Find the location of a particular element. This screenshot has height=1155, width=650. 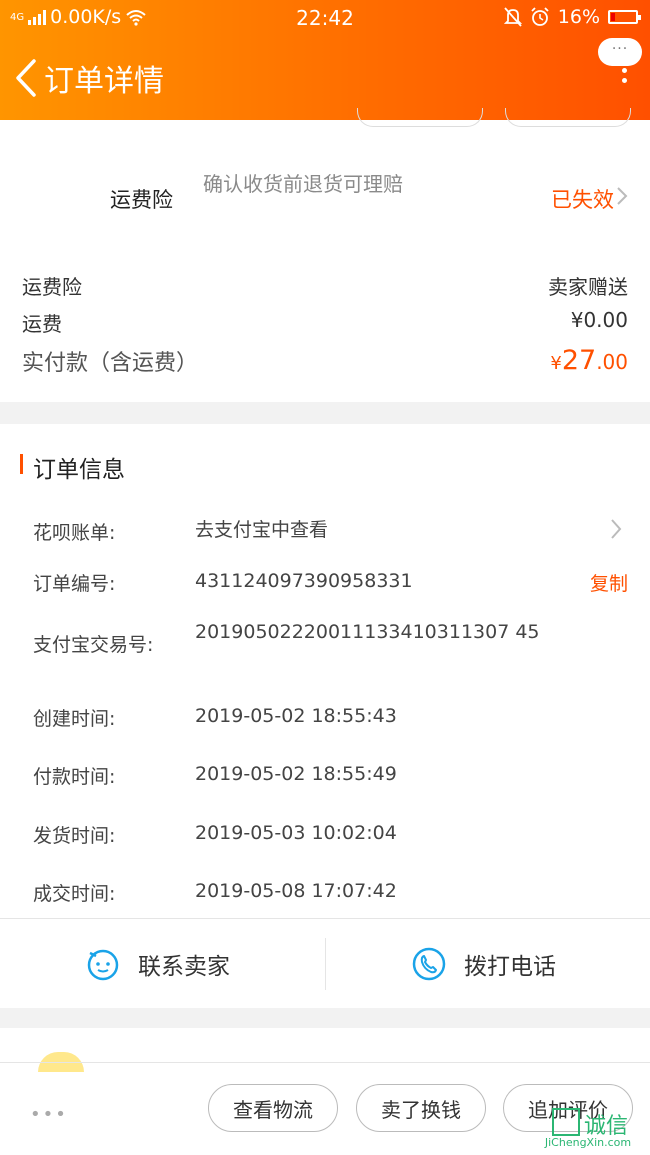

battery-icon is located at coordinates (624, 17).